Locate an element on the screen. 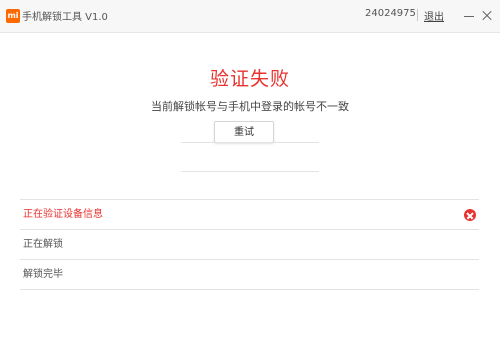 The width and height of the screenshot is (500, 337). close-icon is located at coordinates (487, 15).